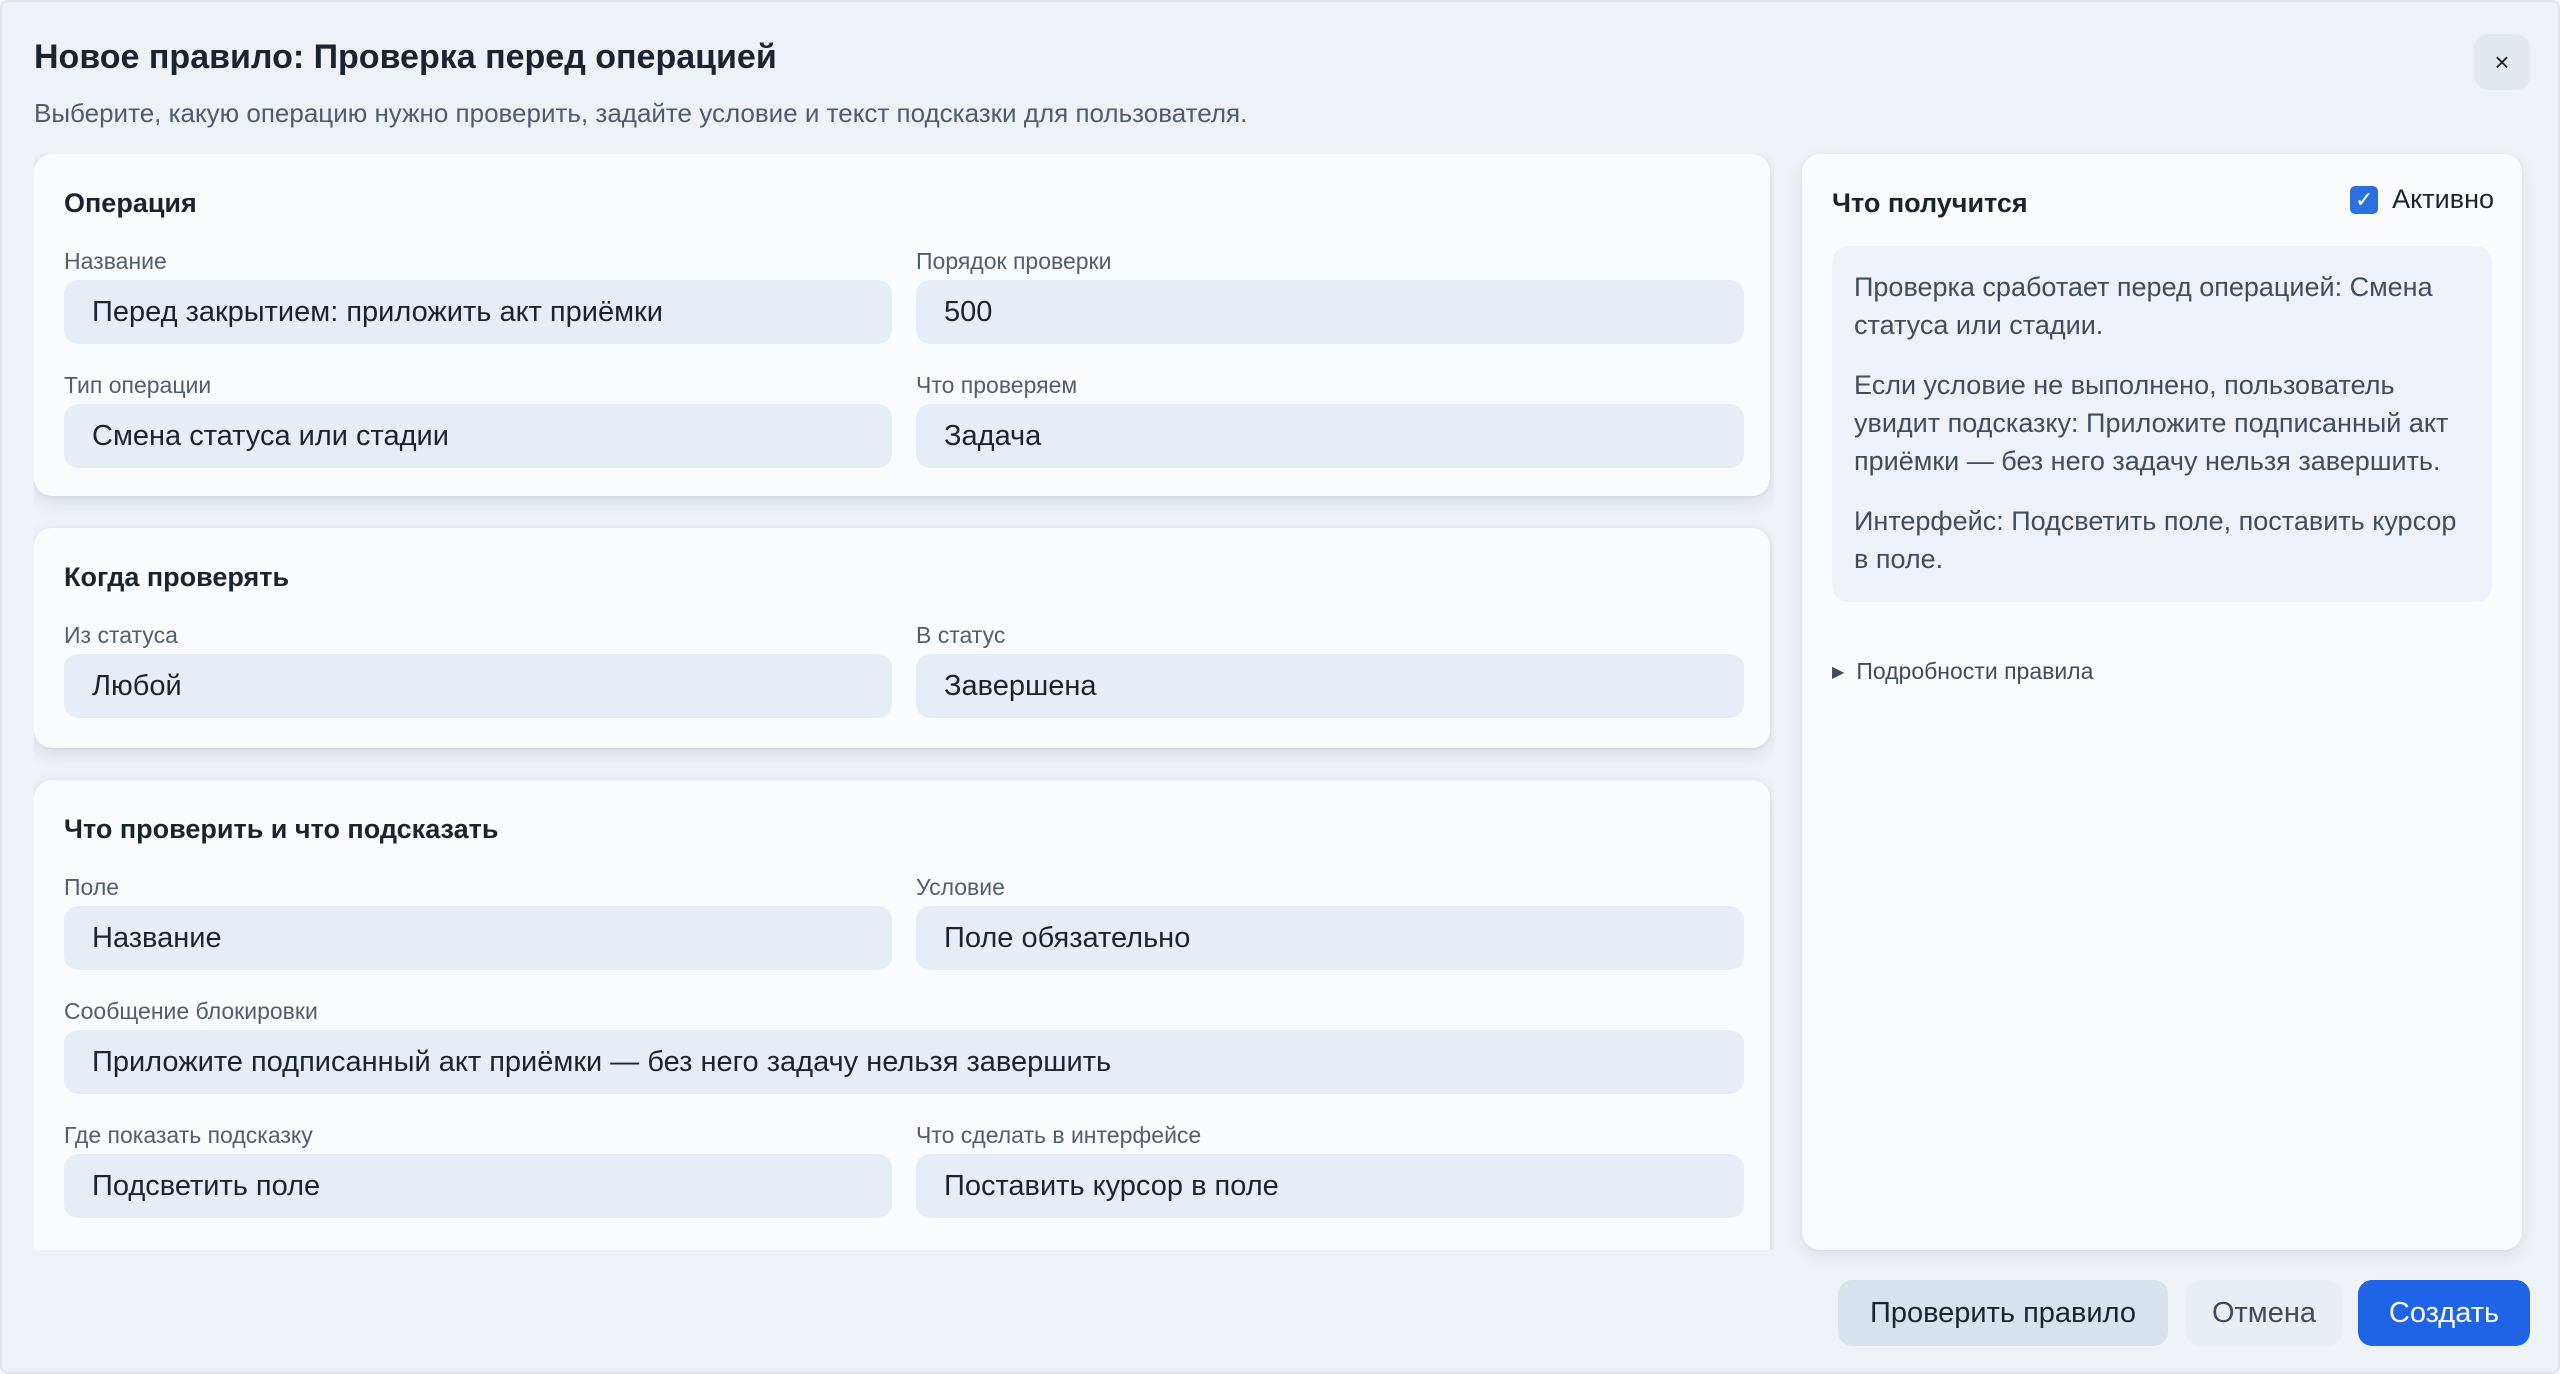 The image size is (2560, 1374). Describe the element at coordinates (115, 261) in the screenshot. I see `name-label: Название` at that location.